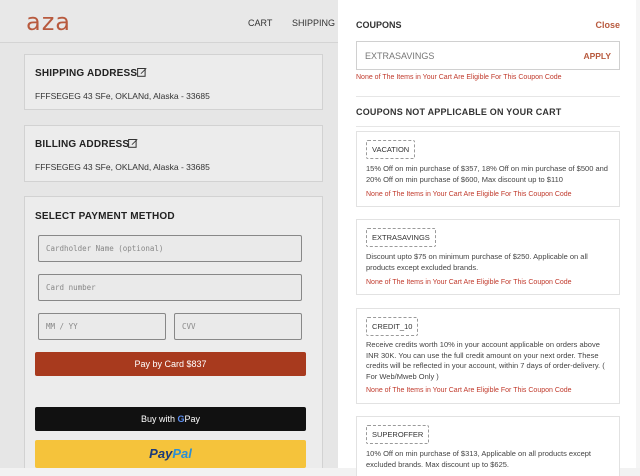 Image resolution: width=640 pixels, height=476 pixels. I want to click on nav-shipping: SHIPPING, so click(313, 23).